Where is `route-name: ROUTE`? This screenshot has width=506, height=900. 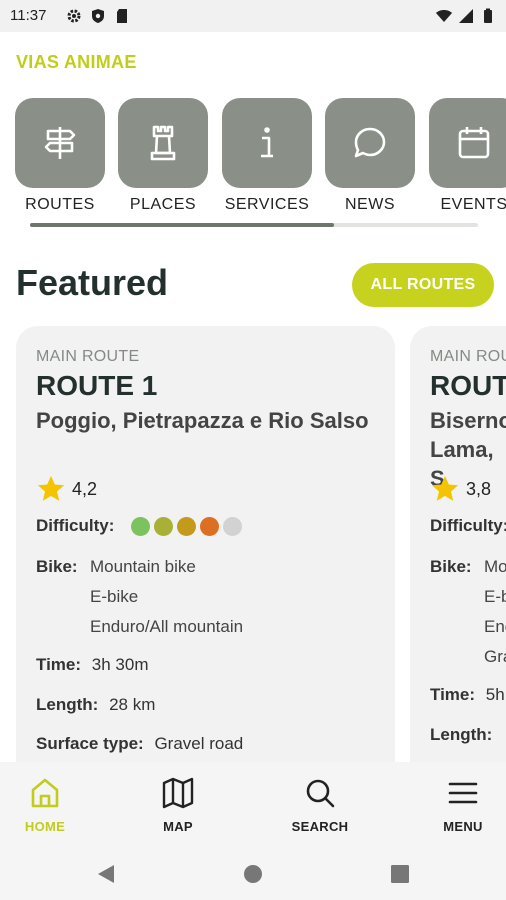 route-name: ROUTE is located at coordinates (468, 385).